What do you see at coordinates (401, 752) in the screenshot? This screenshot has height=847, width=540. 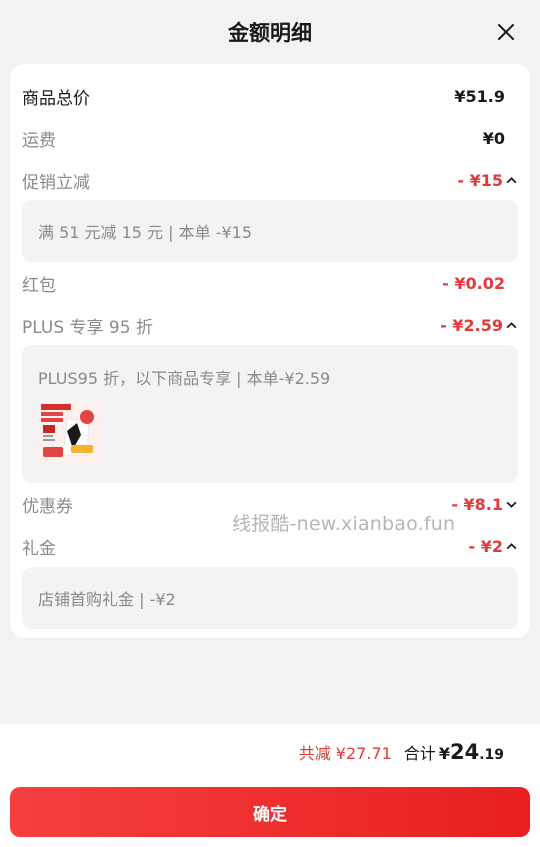 I see `totals-line: 共减 ¥27.71 合计 ¥ 24 .19` at bounding box center [401, 752].